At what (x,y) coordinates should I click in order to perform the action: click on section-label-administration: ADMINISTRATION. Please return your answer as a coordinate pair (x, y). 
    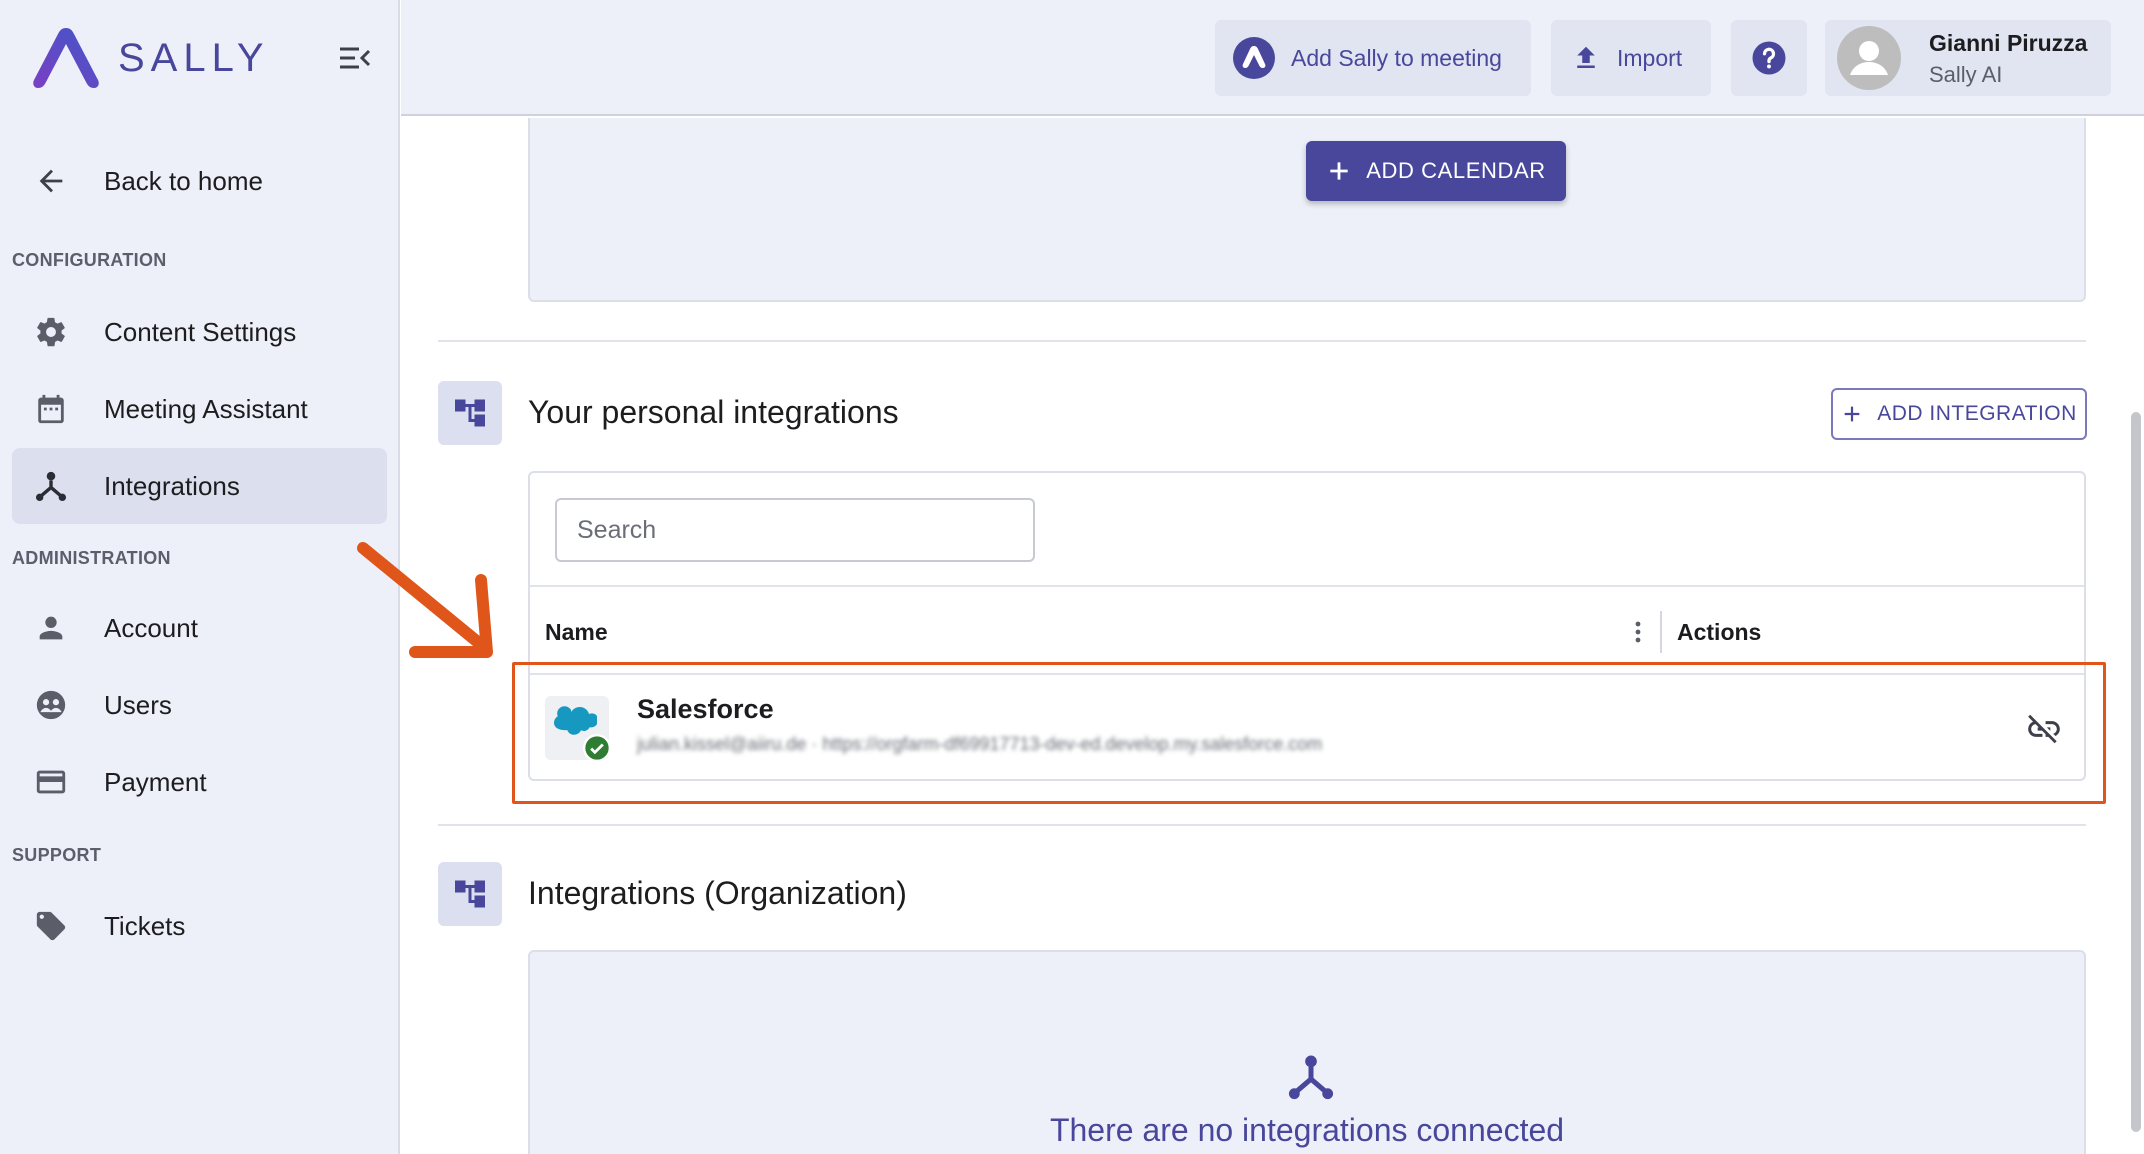
    Looking at the image, I should click on (91, 558).